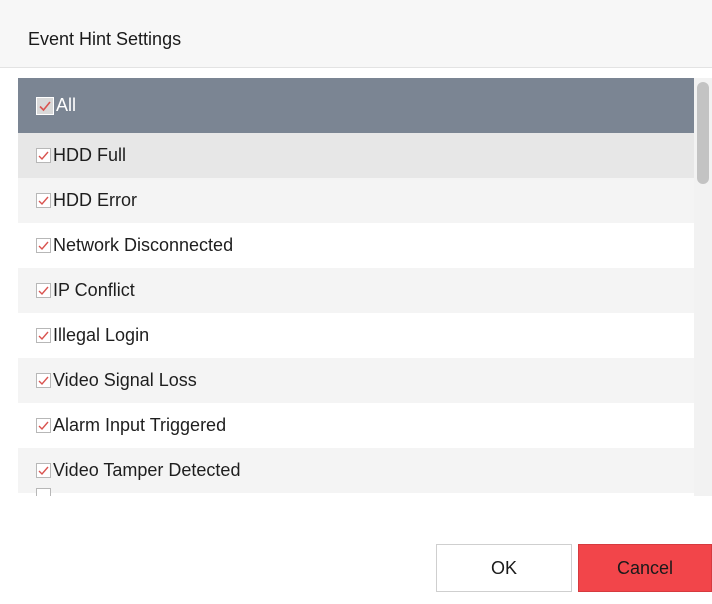  Describe the element at coordinates (356, 200) in the screenshot. I see `list-item: HDD Error` at that location.